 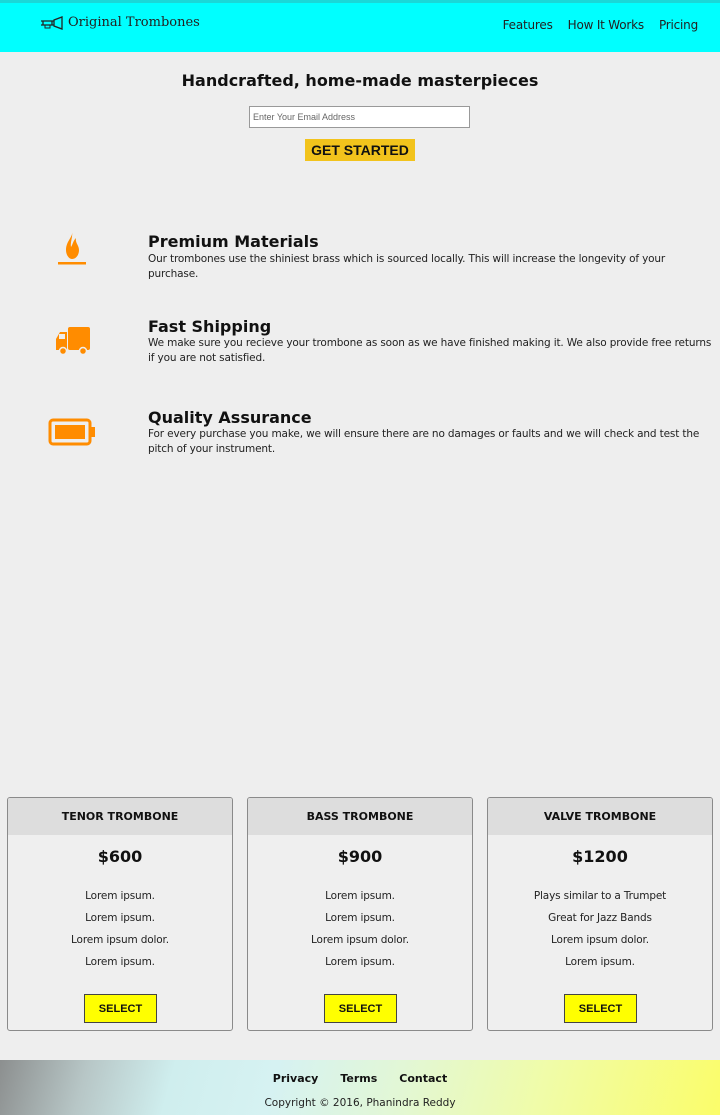 I want to click on pricing-card-price: $900, so click(x=360, y=856).